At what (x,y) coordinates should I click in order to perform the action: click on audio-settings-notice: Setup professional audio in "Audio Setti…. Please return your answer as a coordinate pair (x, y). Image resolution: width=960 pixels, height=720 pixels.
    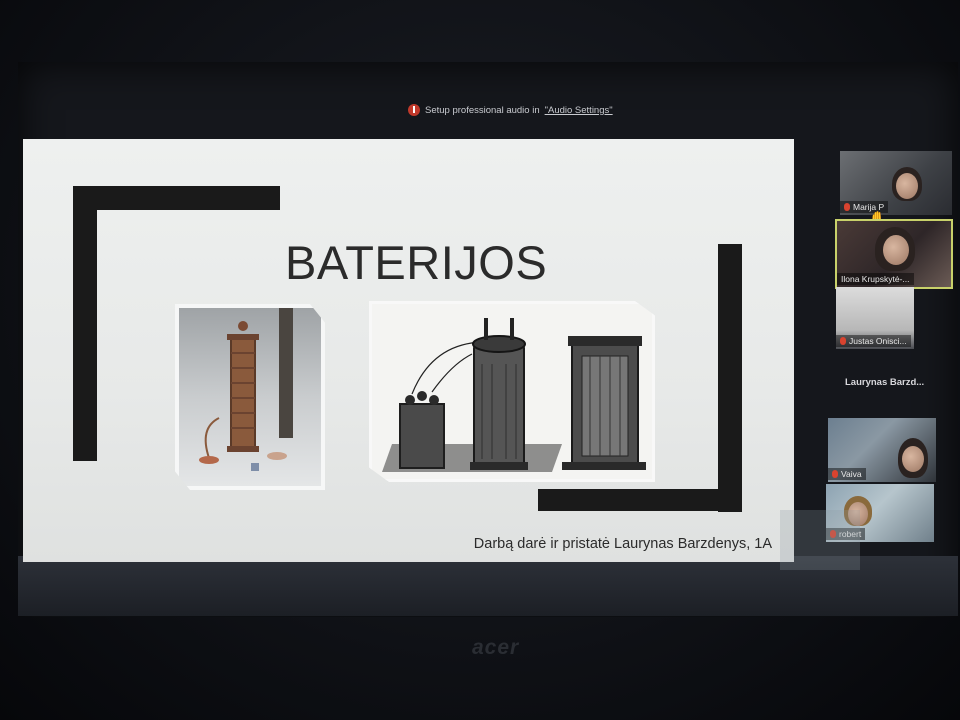
    Looking at the image, I should click on (510, 110).